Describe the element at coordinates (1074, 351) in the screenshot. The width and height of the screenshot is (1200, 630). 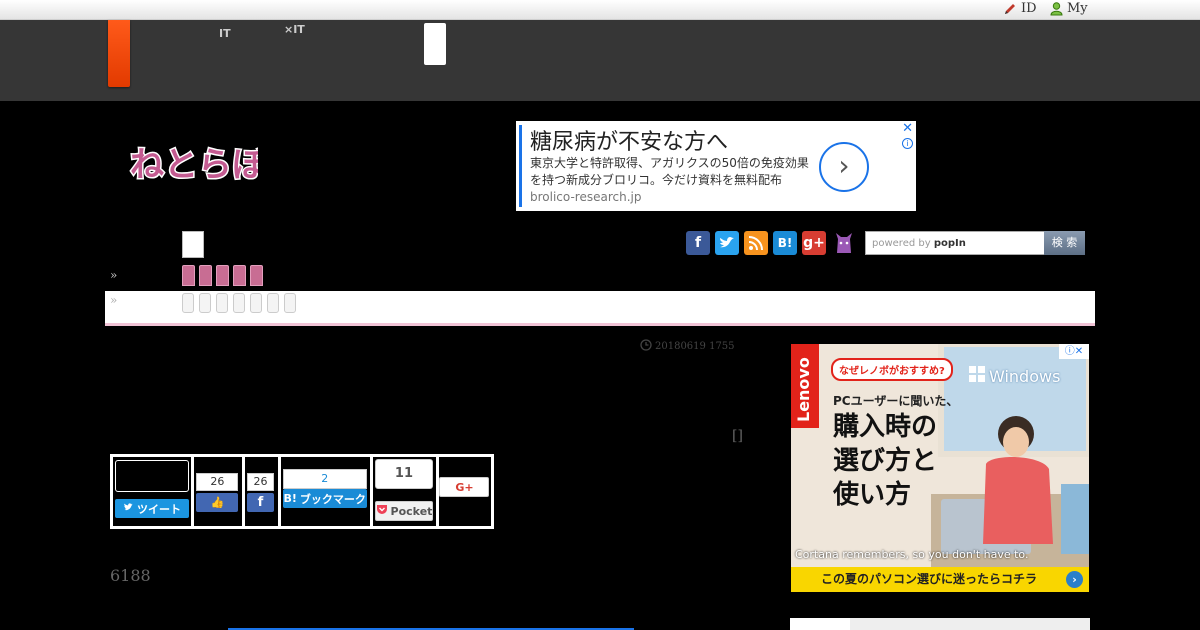
I see `ad-choices-icon: ⓘ✕` at that location.